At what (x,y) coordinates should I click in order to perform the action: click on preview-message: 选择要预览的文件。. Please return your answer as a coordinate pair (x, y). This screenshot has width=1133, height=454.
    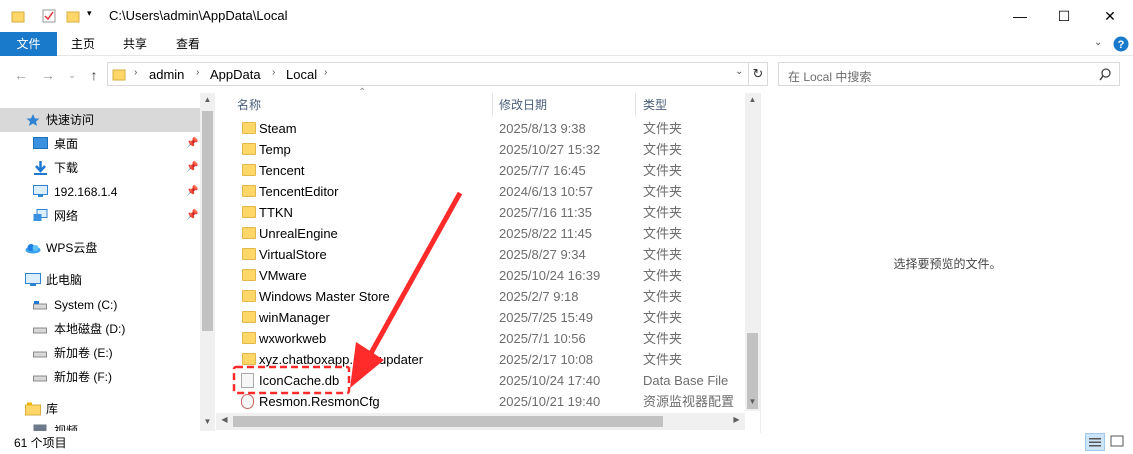
    Looking at the image, I should click on (947, 264).